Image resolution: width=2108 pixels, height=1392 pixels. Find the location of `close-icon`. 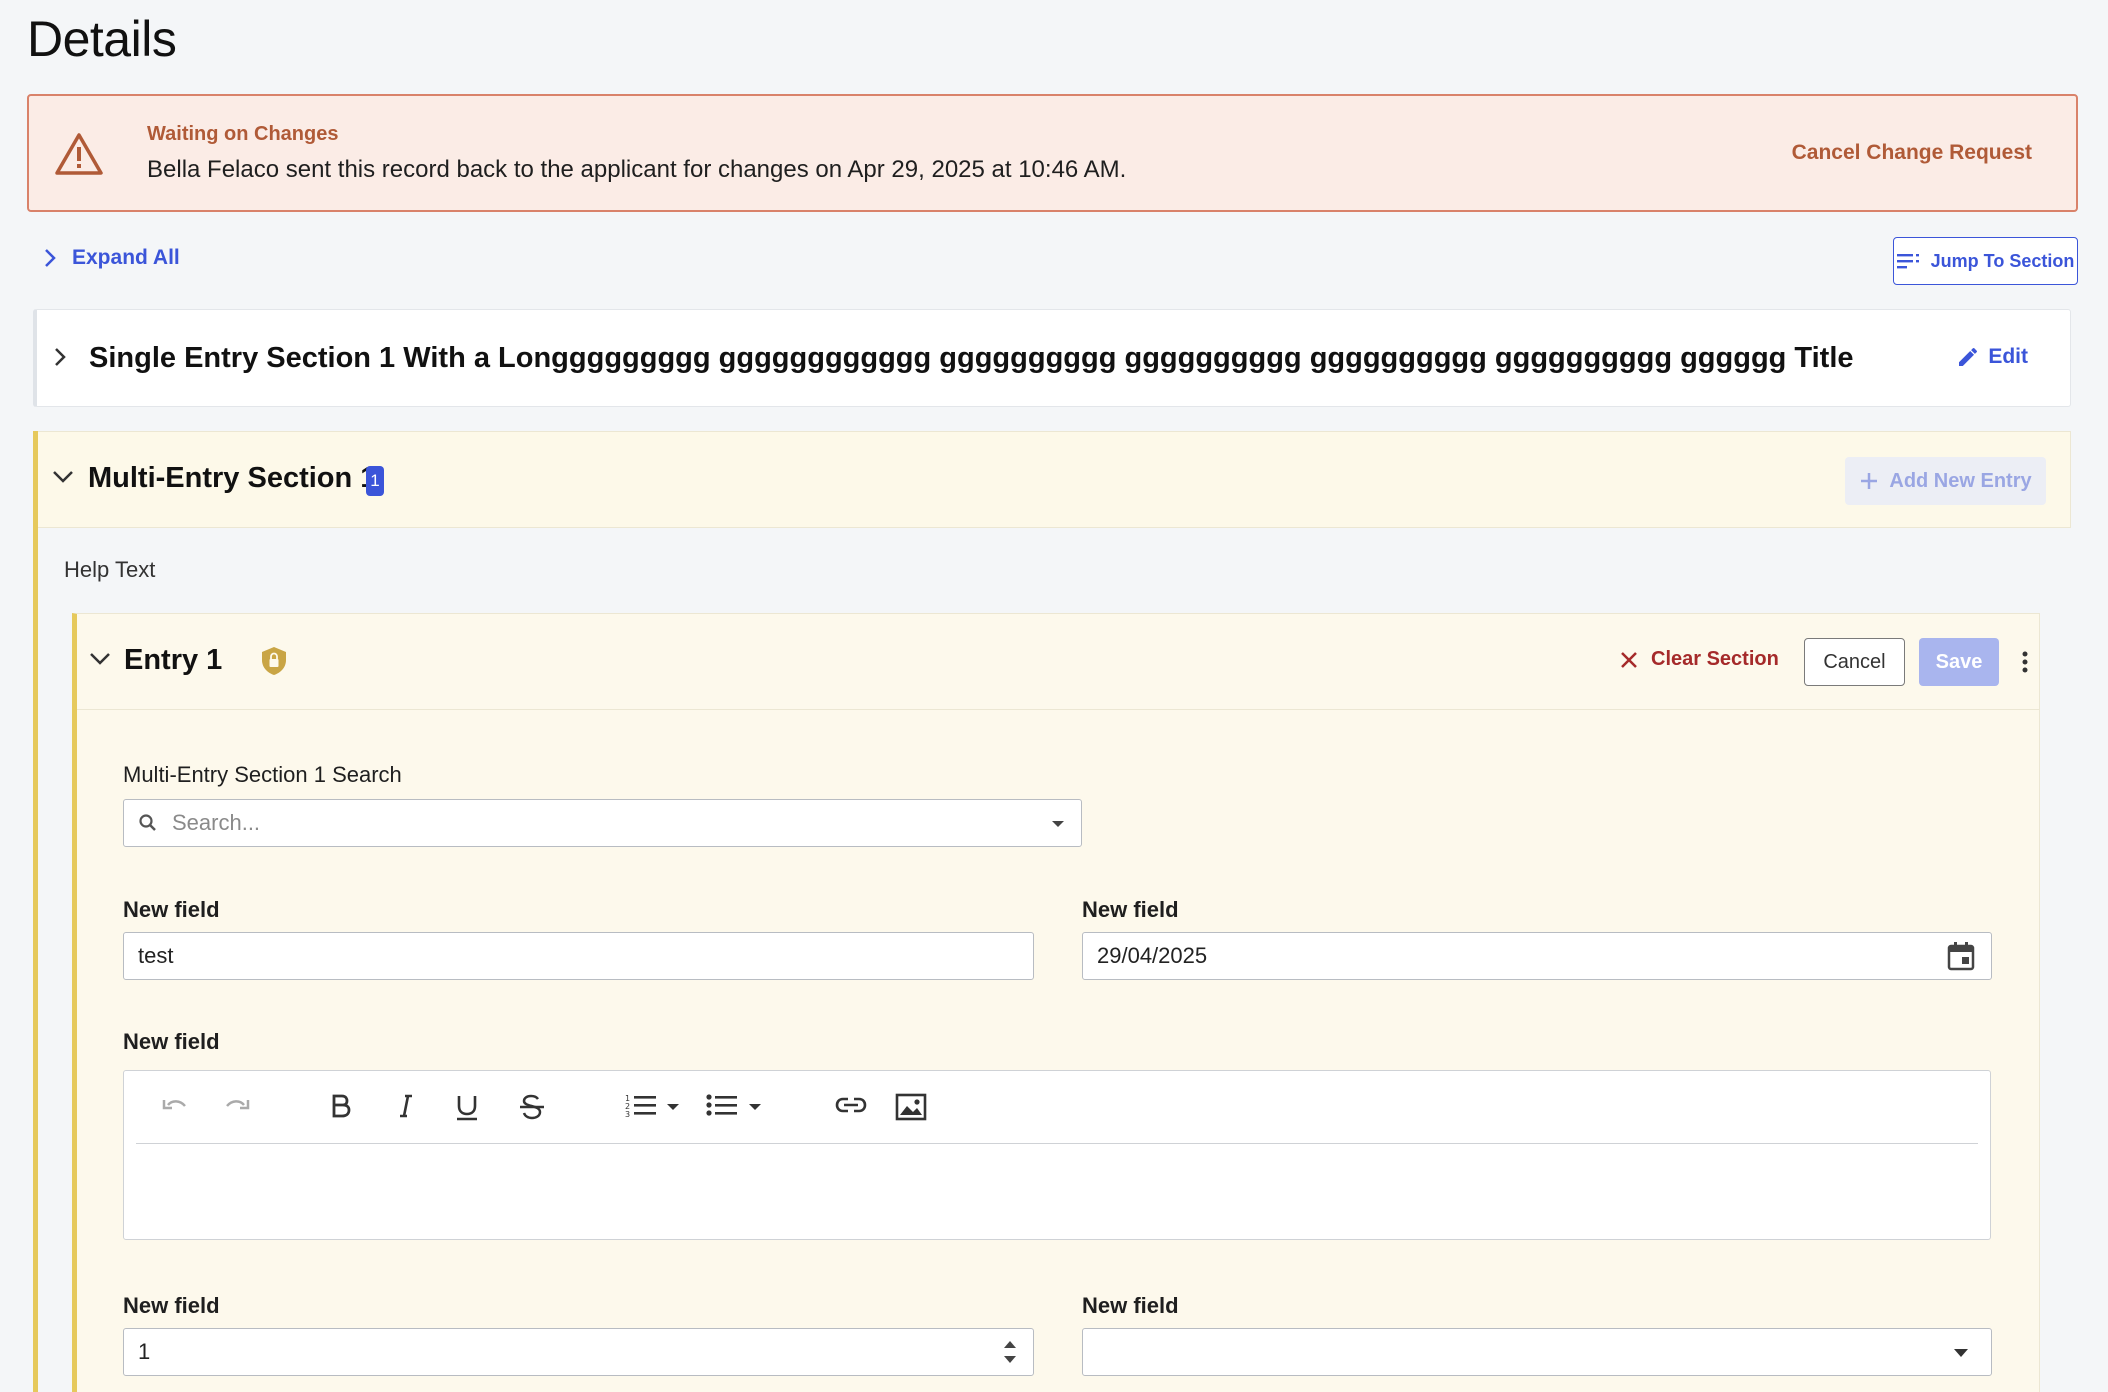

close-icon is located at coordinates (1629, 659).